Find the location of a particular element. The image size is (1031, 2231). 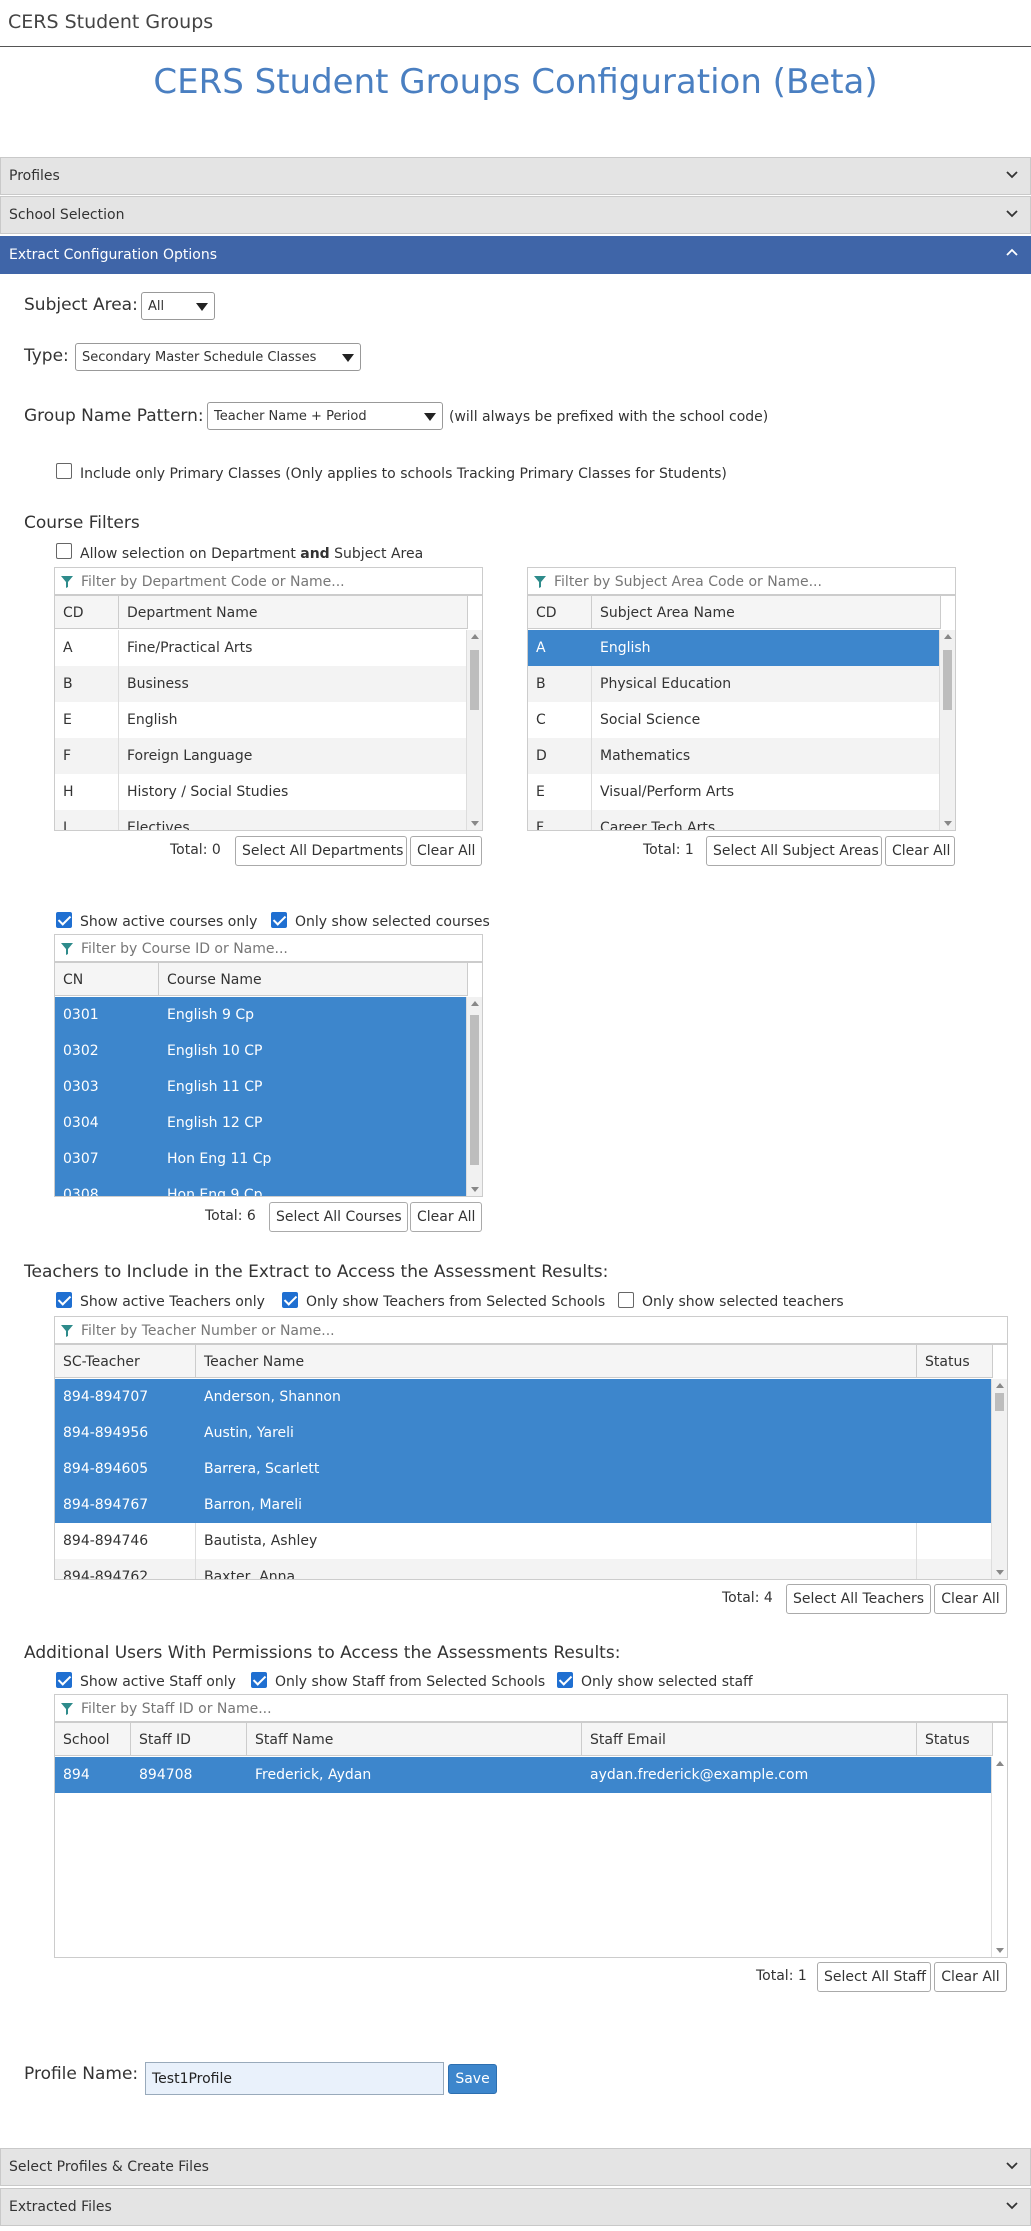

only-selected-courses-checkbox is located at coordinates (279, 920).